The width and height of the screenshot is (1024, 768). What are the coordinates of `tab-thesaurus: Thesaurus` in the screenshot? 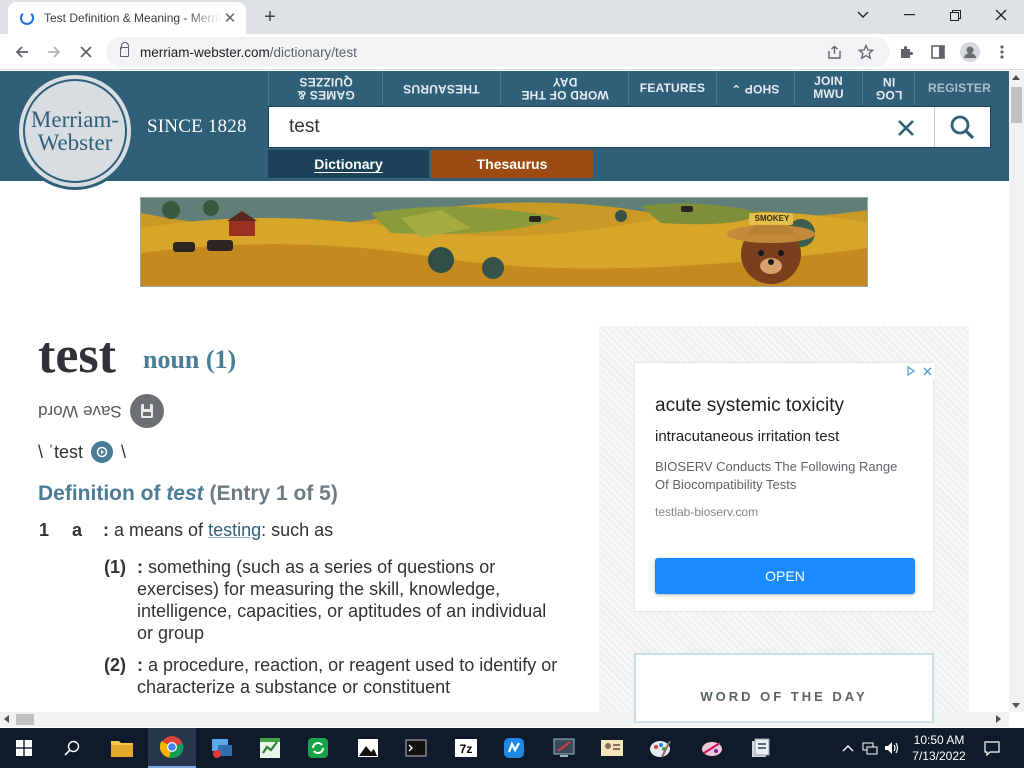 It's located at (512, 164).